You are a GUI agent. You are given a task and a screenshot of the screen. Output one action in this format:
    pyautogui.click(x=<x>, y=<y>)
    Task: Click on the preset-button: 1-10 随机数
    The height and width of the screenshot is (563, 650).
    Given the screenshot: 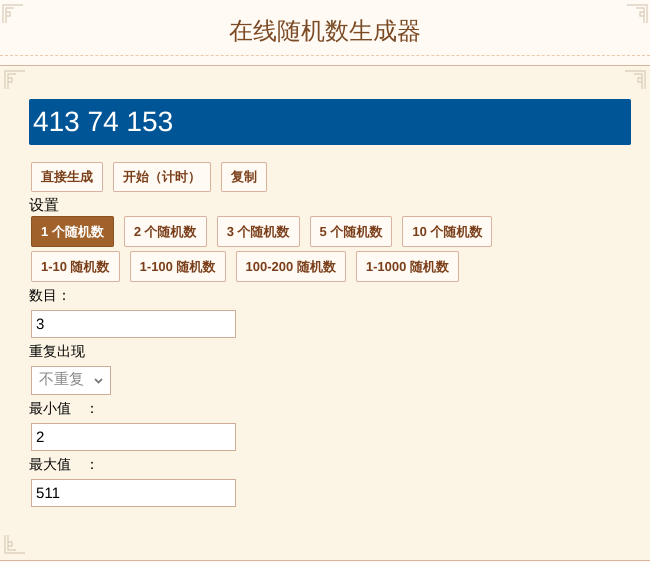 What is the action you would take?
    pyautogui.click(x=75, y=266)
    